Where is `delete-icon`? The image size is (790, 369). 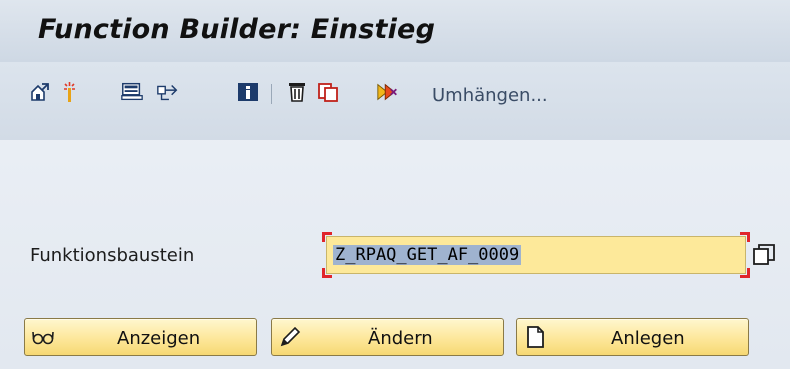 delete-icon is located at coordinates (297, 92).